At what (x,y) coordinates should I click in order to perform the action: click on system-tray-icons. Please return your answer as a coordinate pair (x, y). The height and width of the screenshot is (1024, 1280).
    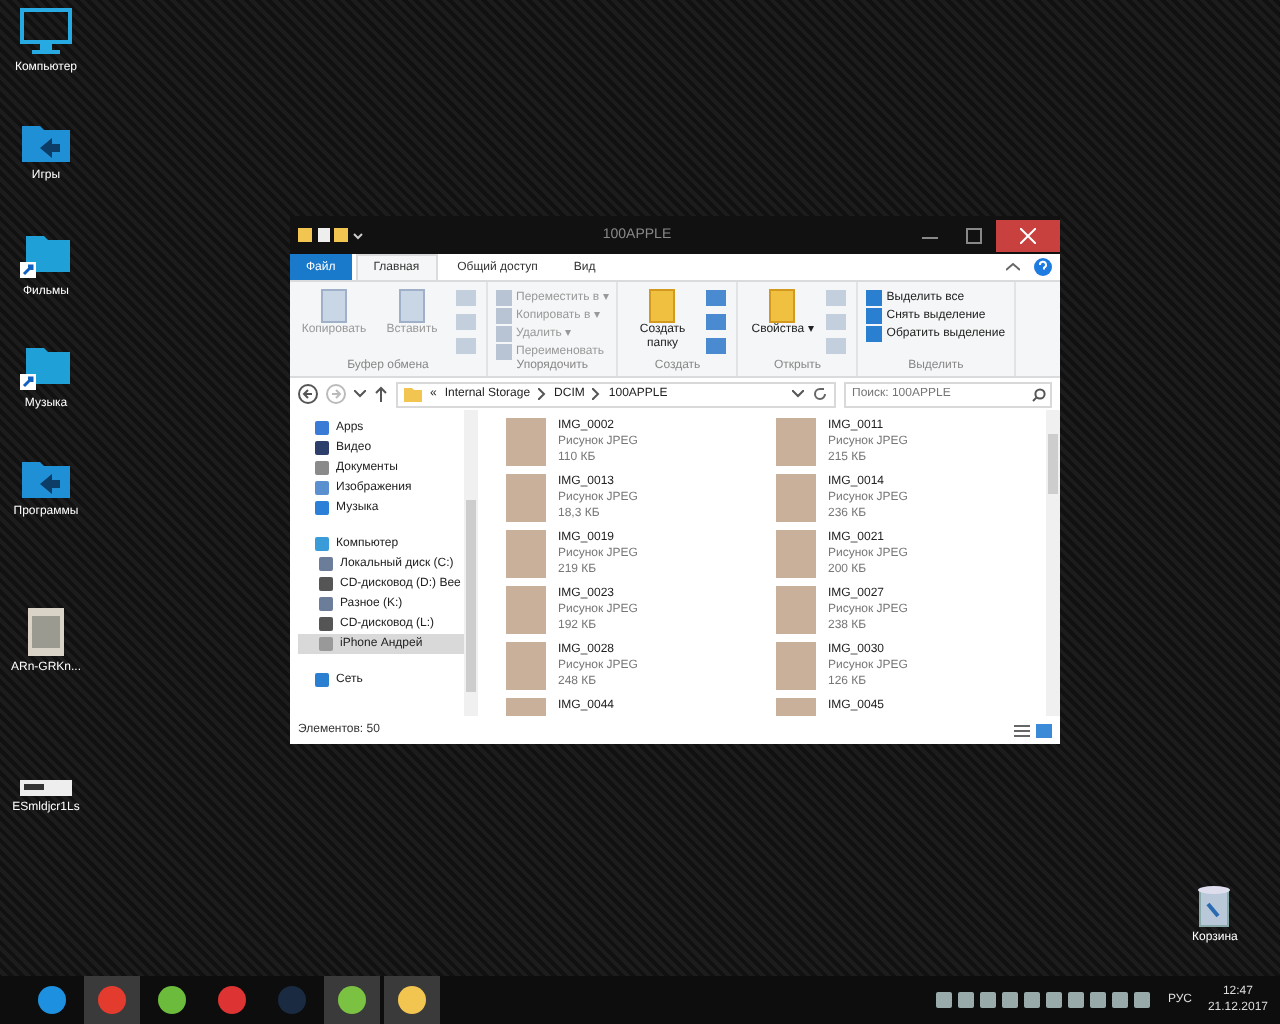
    Looking at the image, I should click on (1043, 1000).